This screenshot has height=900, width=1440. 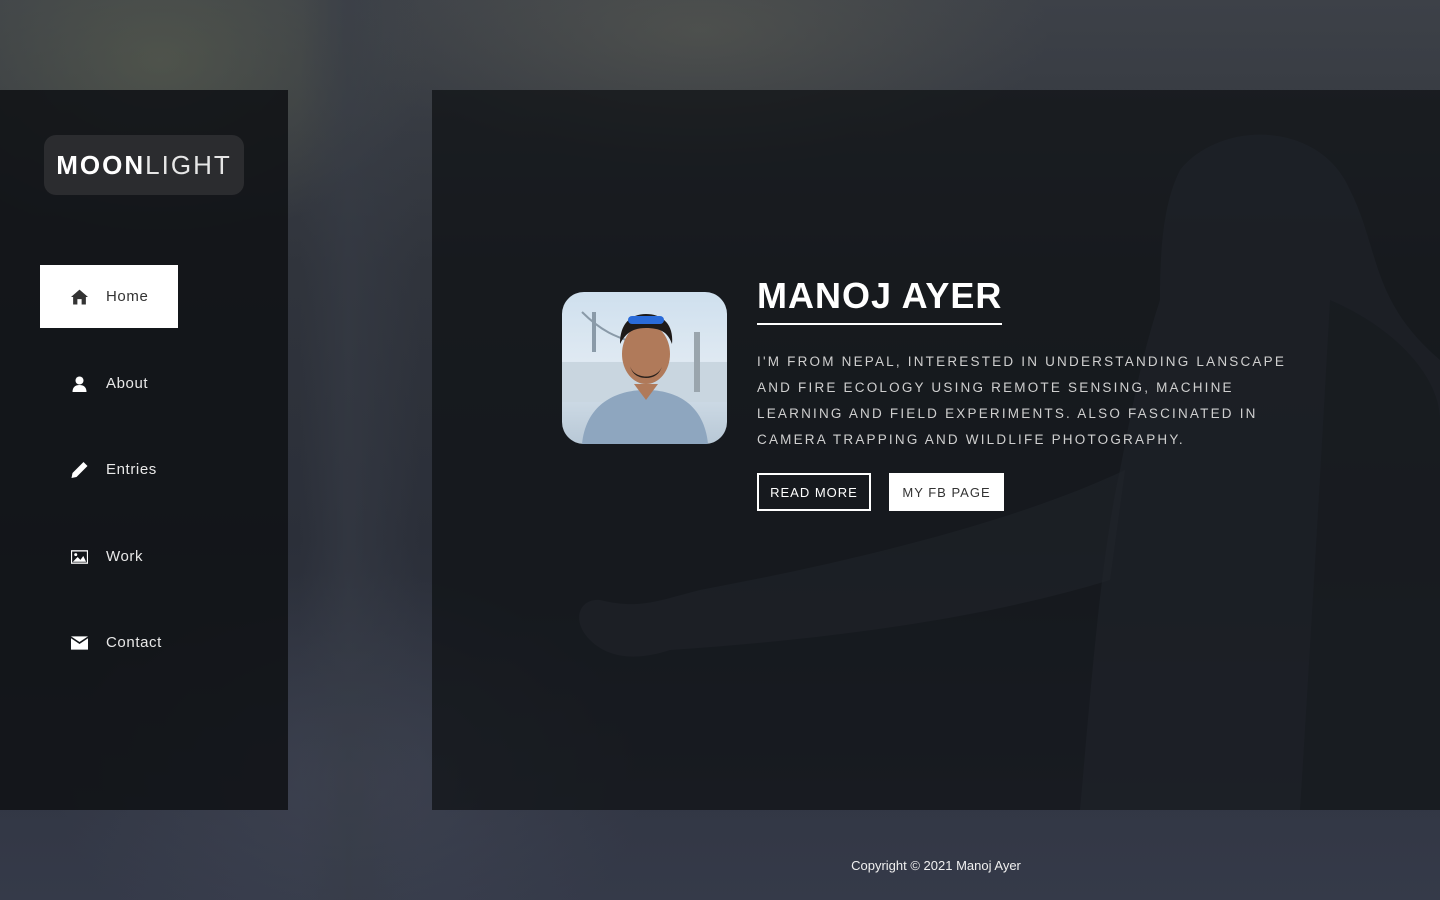 I want to click on nav-item-label: About, so click(x=127, y=383).